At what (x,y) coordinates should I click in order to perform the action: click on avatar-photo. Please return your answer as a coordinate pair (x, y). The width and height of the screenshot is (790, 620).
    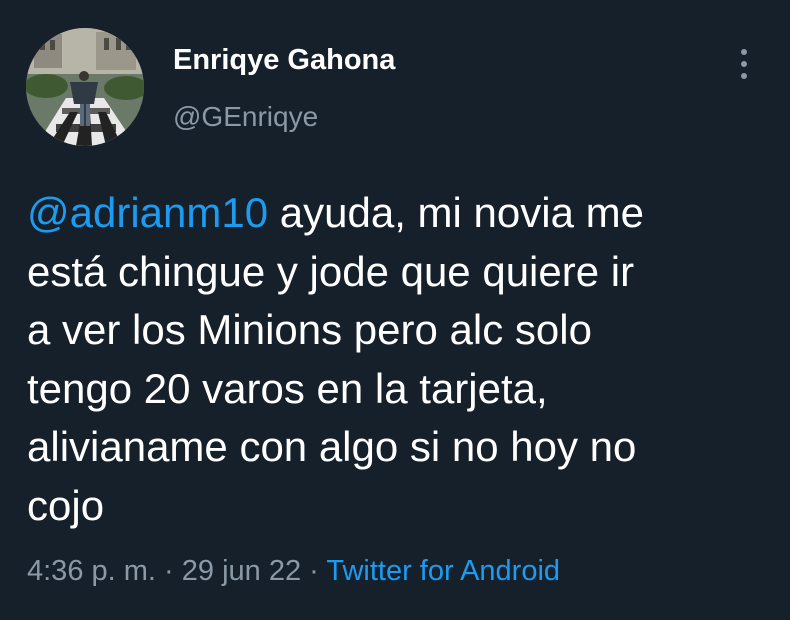
    Looking at the image, I should click on (85, 87).